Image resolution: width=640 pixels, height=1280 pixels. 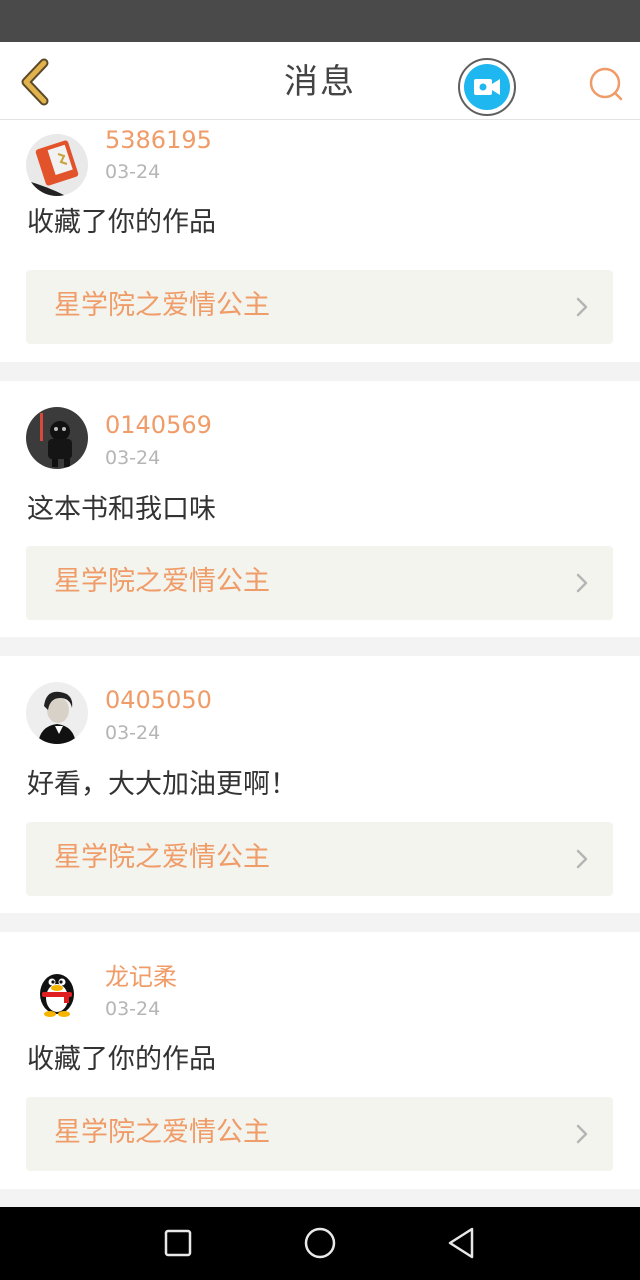 I want to click on nav-back-button, so click(x=462, y=1243).